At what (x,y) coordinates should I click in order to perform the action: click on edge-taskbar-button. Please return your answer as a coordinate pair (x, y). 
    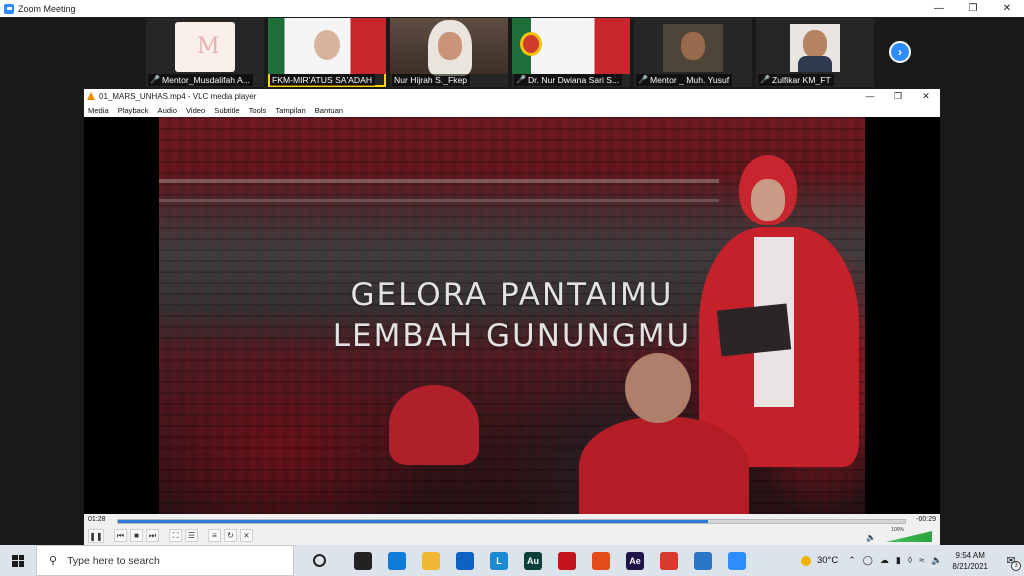
    Looking at the image, I should click on (397, 560).